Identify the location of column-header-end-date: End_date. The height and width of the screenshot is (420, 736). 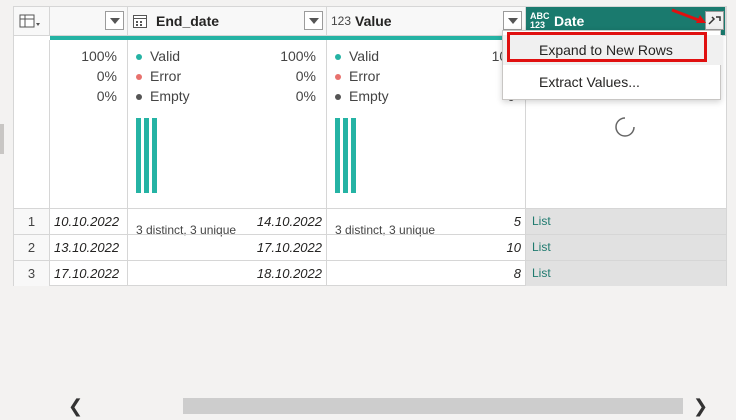
(227, 21).